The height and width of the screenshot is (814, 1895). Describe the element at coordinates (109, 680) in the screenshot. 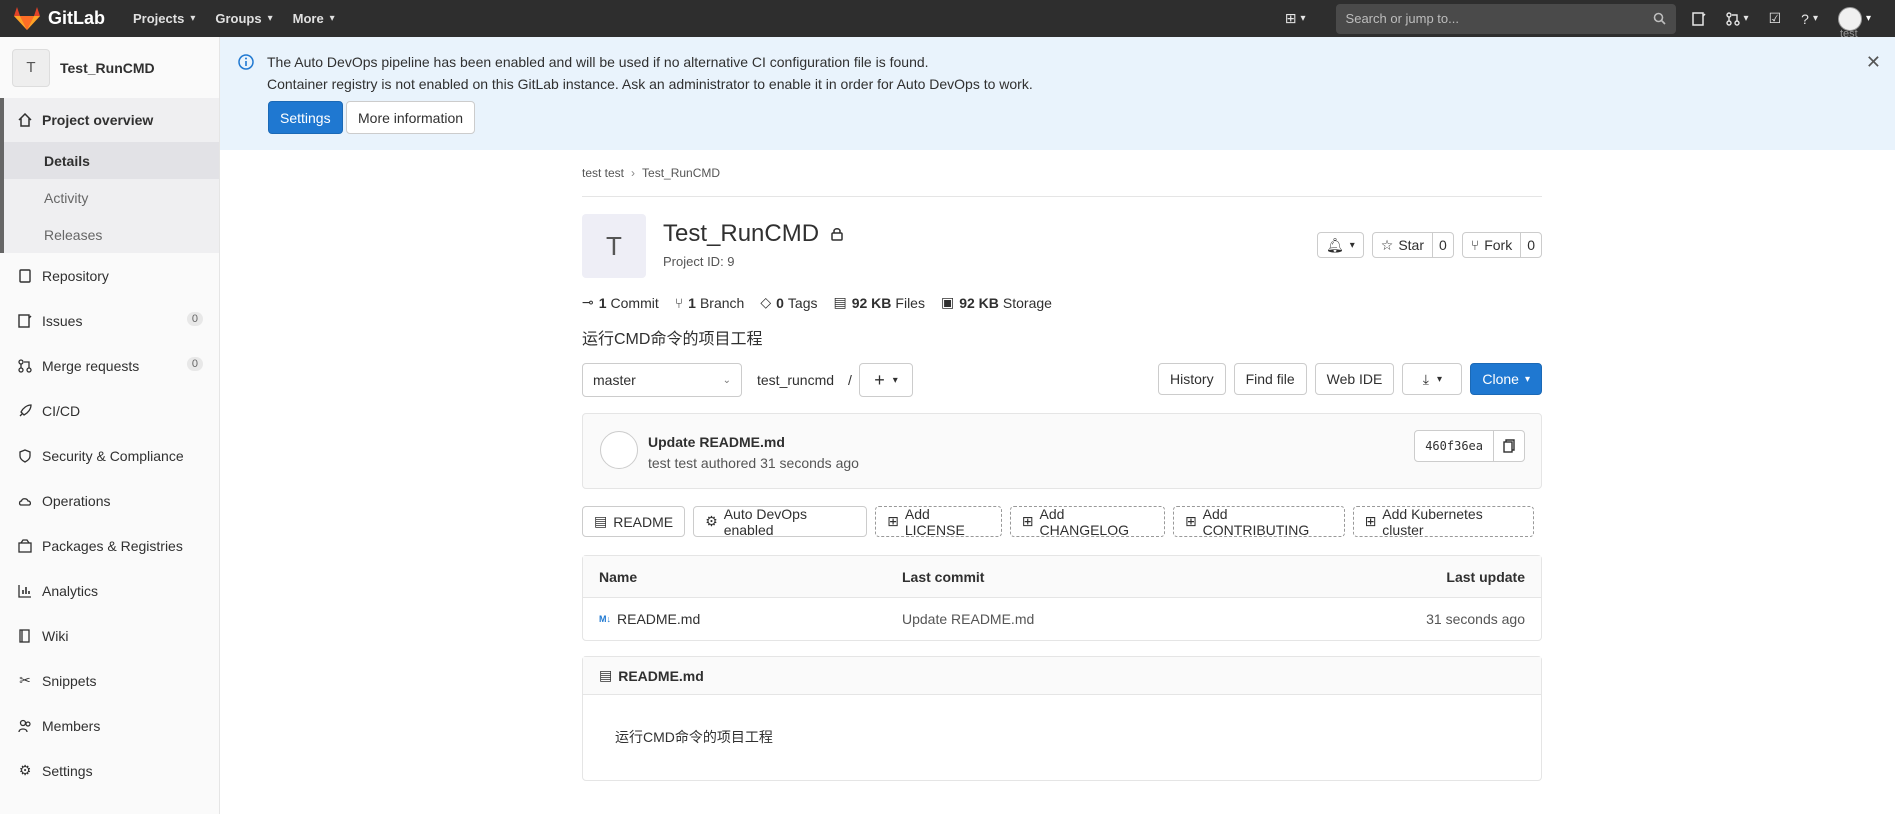

I see `sidebar-item-snippets: ✂ Snippets` at that location.